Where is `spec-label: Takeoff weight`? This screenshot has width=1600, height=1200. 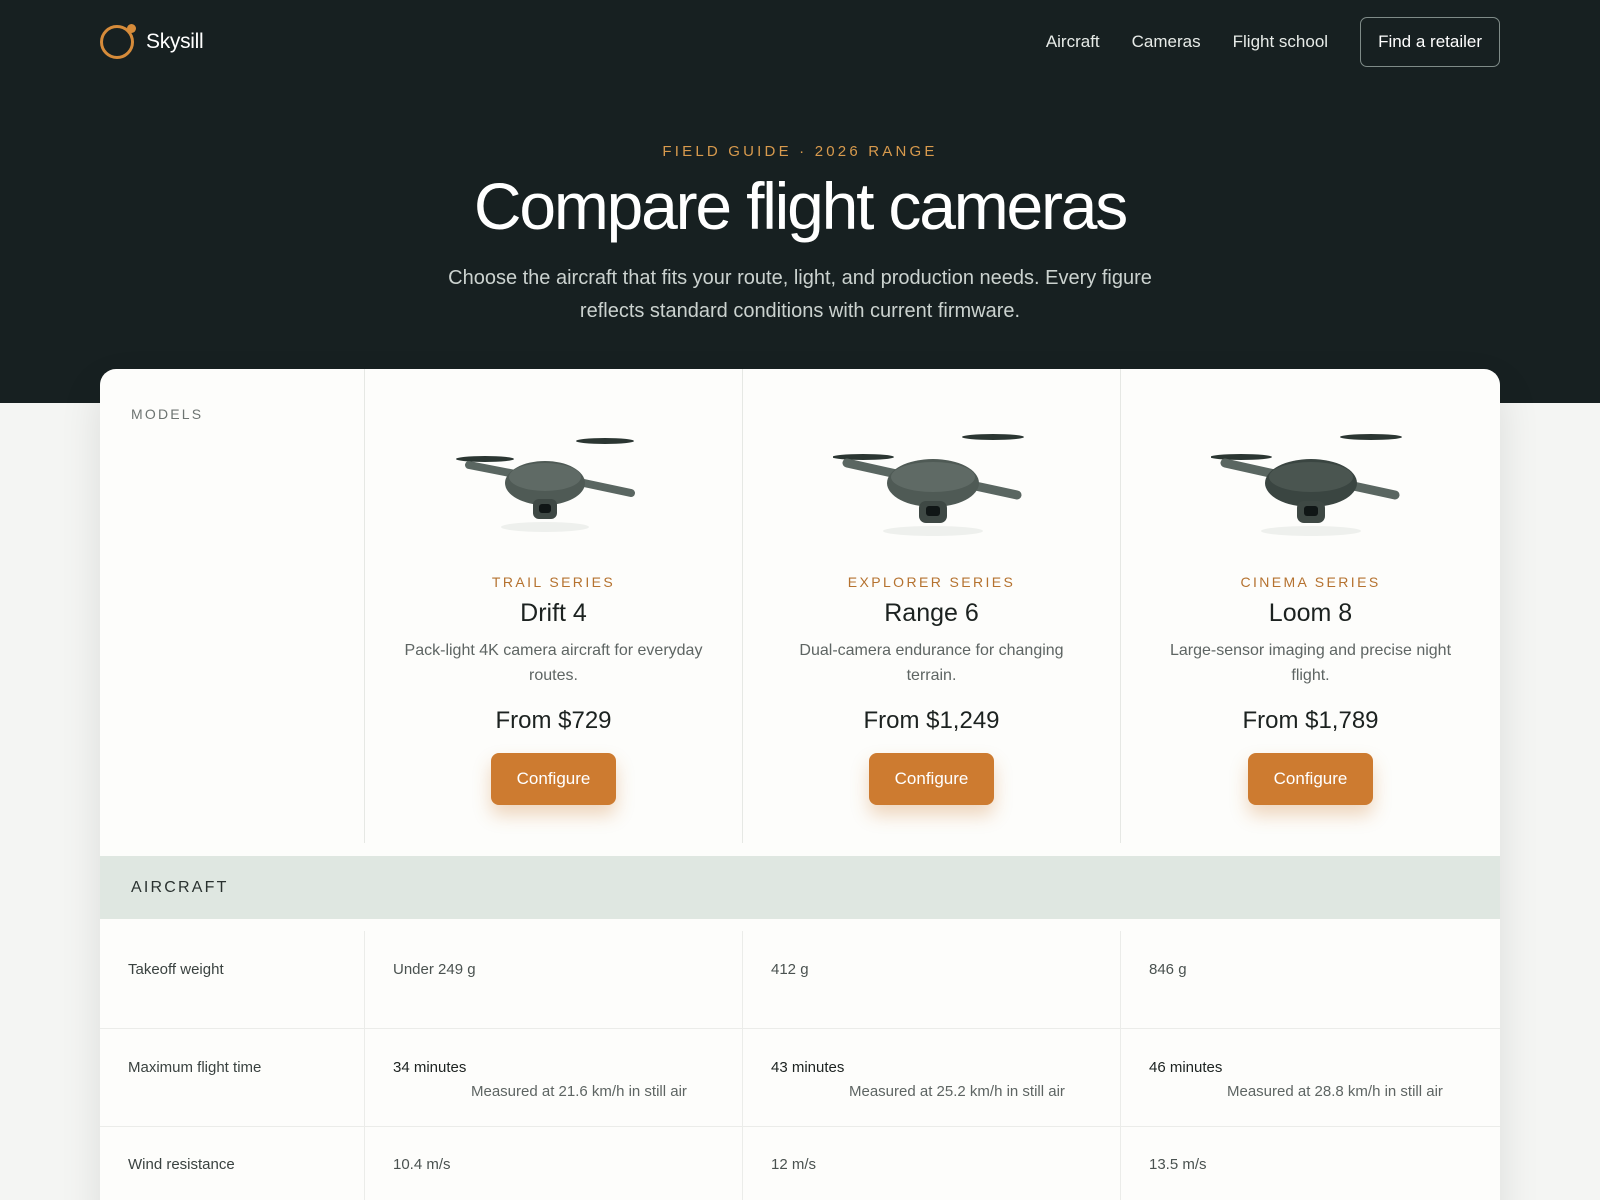
spec-label: Takeoff weight is located at coordinates (176, 969).